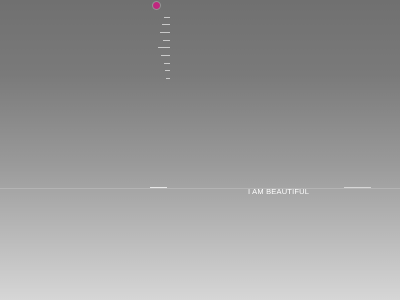  I want to click on hero-accent-left, so click(158, 187).